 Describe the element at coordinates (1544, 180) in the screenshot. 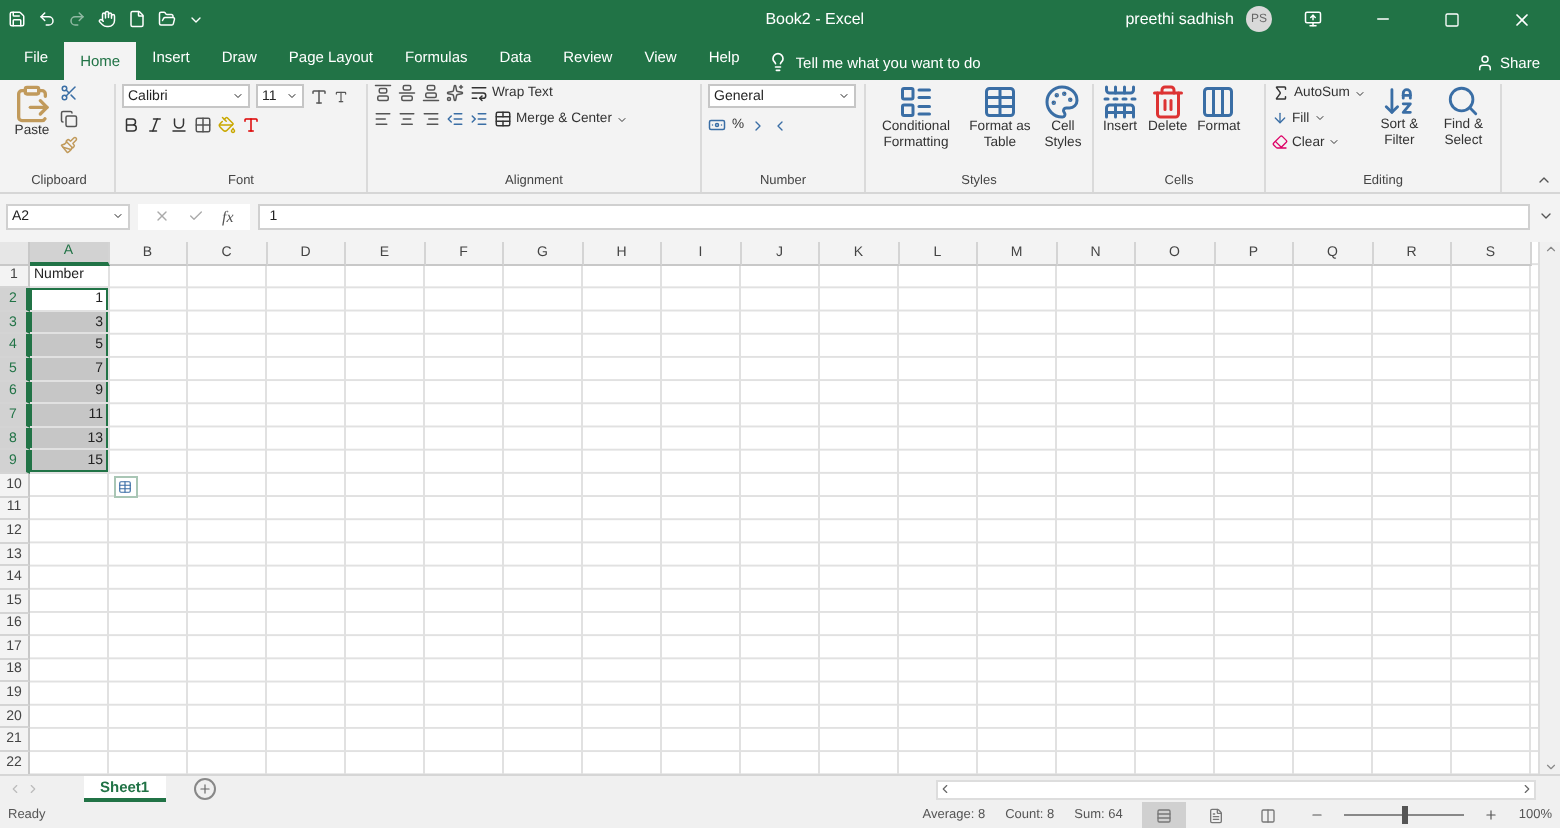

I see `collapse-ribbon-icon` at that location.